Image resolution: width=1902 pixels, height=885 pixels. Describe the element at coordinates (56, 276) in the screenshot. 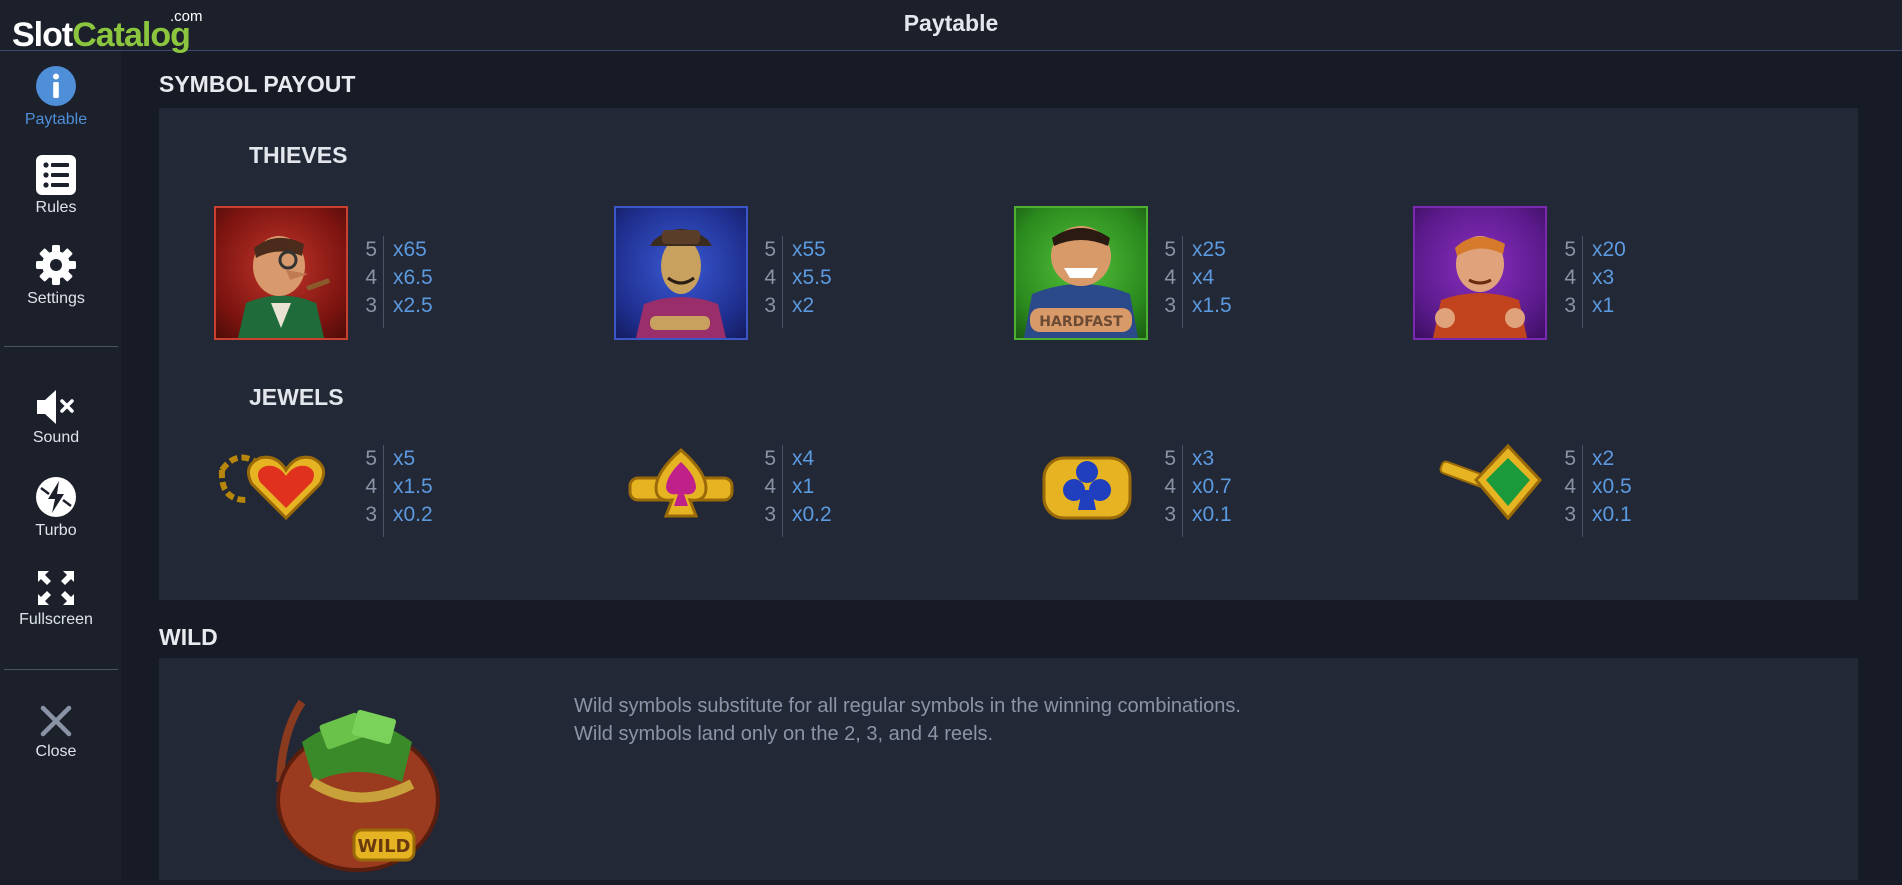

I see `sidebar-item-settings: Settings` at that location.